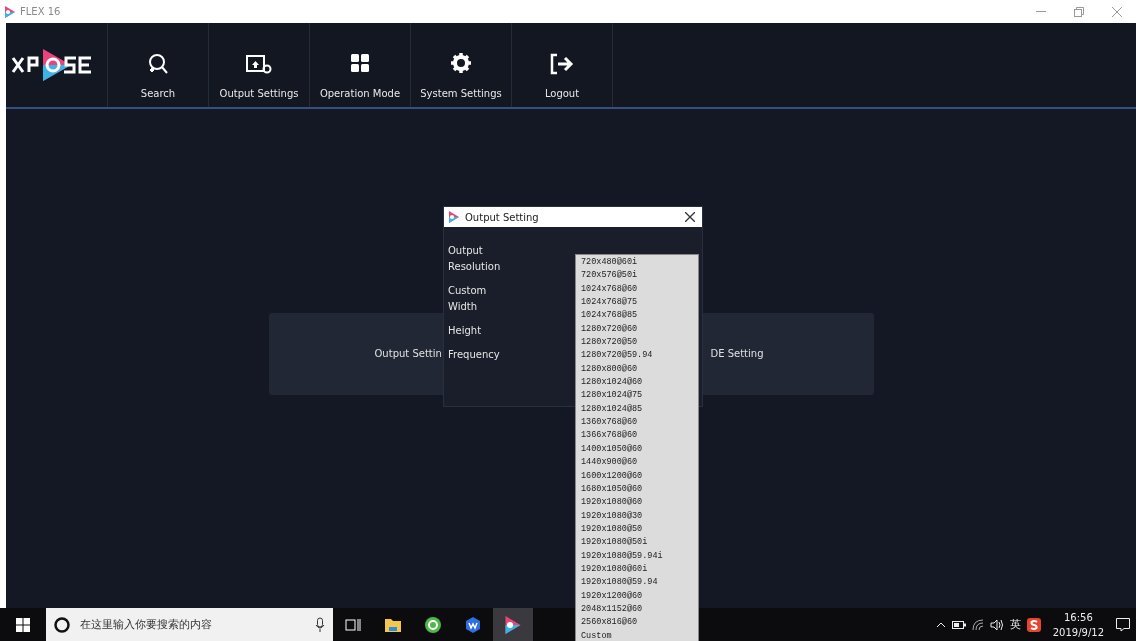 The image size is (1136, 641). Describe the element at coordinates (502, 217) in the screenshot. I see `dialog-title: Output Setting` at that location.